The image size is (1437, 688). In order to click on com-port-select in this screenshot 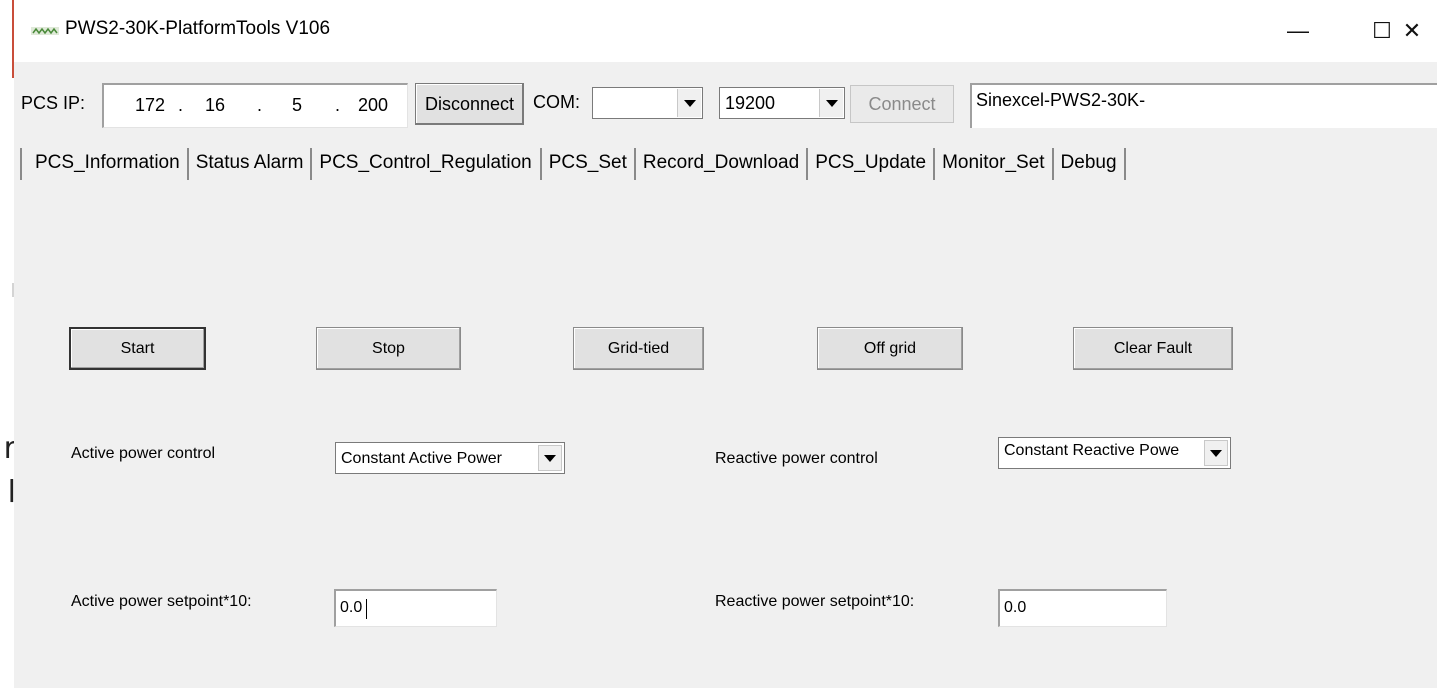, I will do `click(647, 103)`.